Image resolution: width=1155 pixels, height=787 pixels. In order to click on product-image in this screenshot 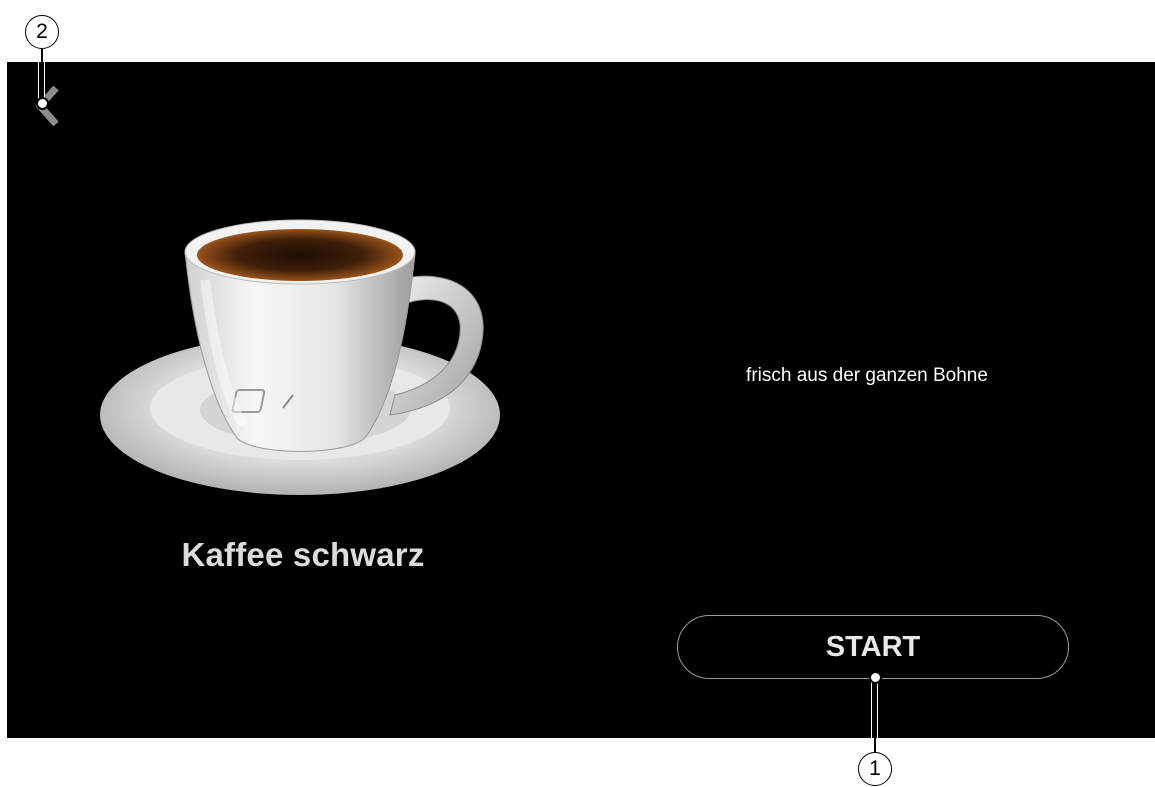, I will do `click(300, 370)`.